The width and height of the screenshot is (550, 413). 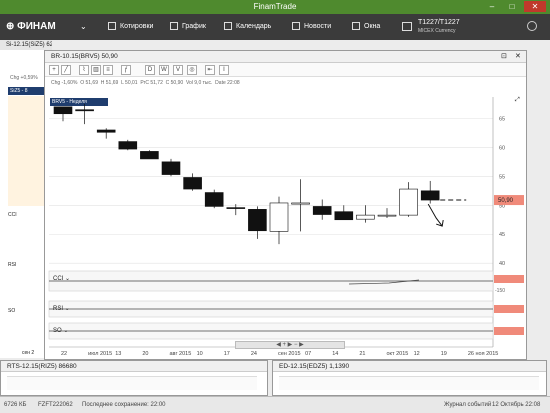 I want to click on x-tick-label: 20, so click(x=145, y=354).